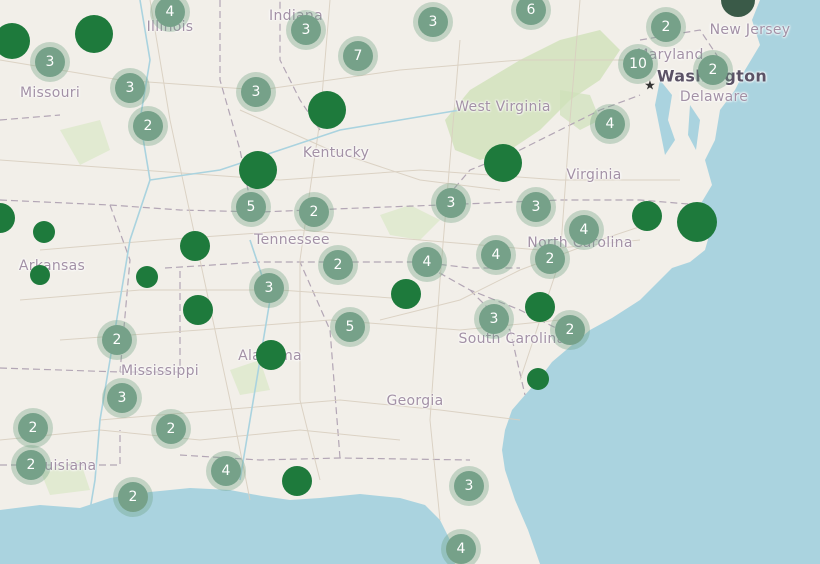 This screenshot has width=820, height=564. I want to click on state-label: Arkansas, so click(52, 266).